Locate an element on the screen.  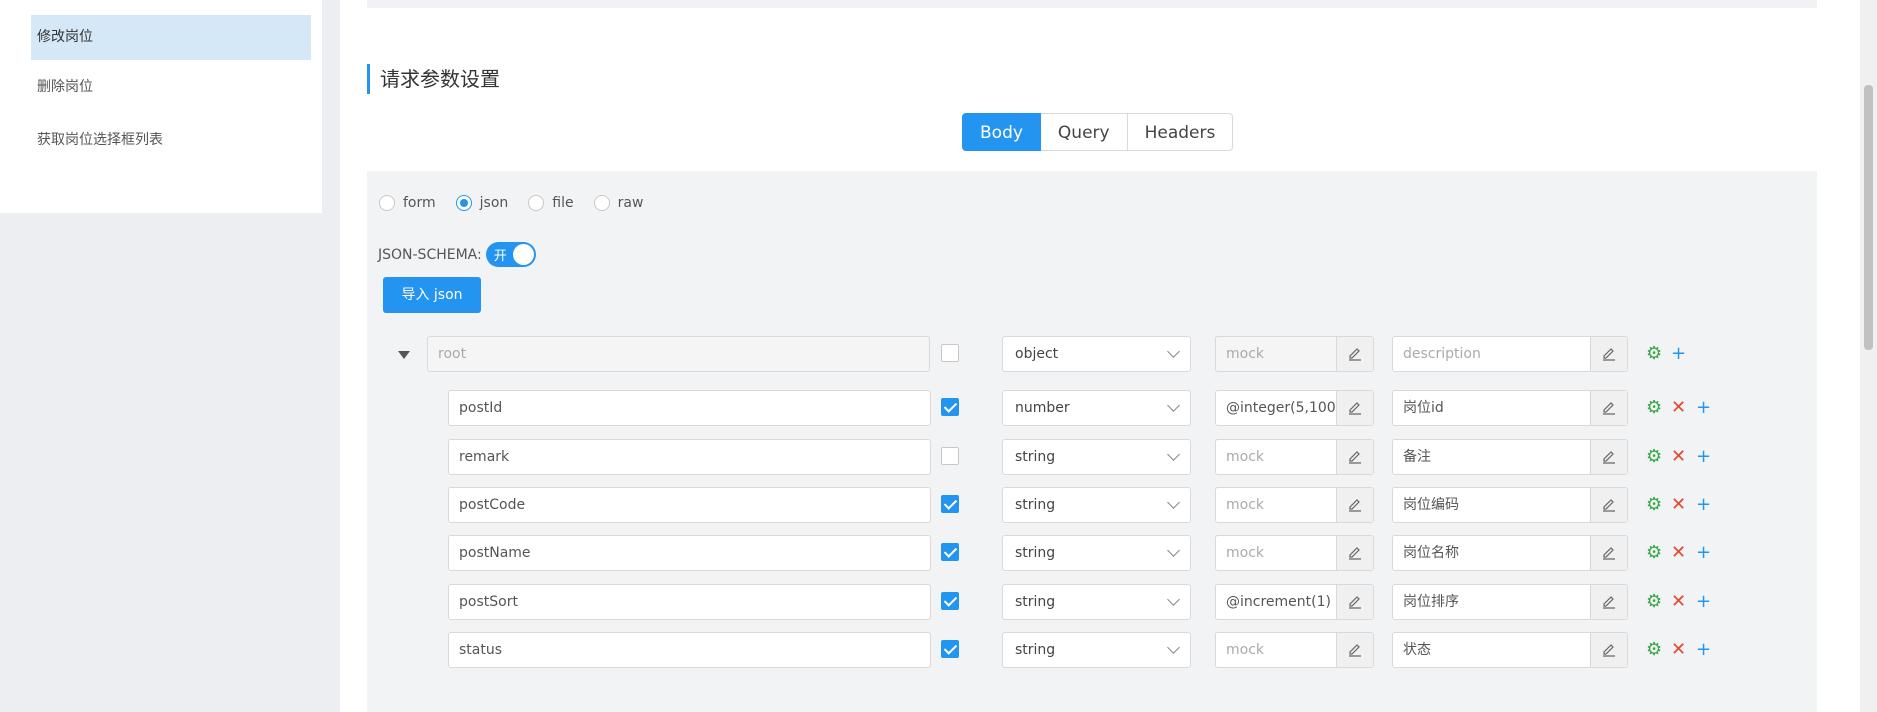
field-name-input: postCode is located at coordinates (689, 505).